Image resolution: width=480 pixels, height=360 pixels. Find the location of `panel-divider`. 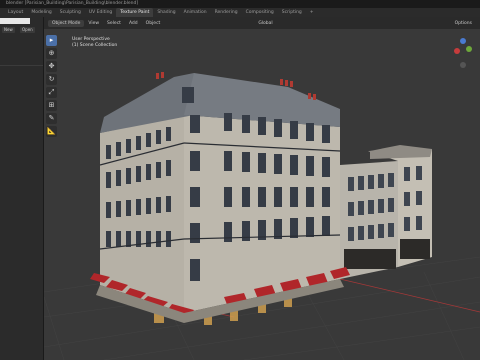

panel-divider is located at coordinates (21, 65).